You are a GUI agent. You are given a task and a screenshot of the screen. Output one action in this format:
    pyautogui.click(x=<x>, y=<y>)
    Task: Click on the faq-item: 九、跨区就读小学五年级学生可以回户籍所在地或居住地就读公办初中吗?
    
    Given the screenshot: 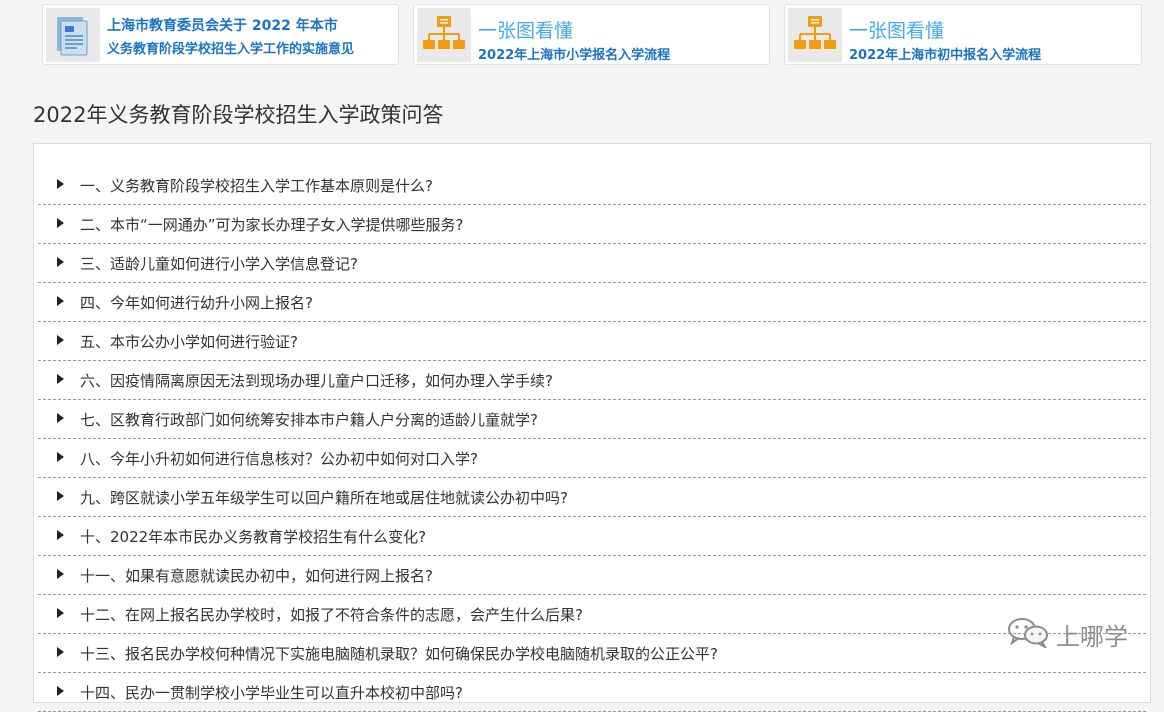 What is the action you would take?
    pyautogui.click(x=592, y=497)
    